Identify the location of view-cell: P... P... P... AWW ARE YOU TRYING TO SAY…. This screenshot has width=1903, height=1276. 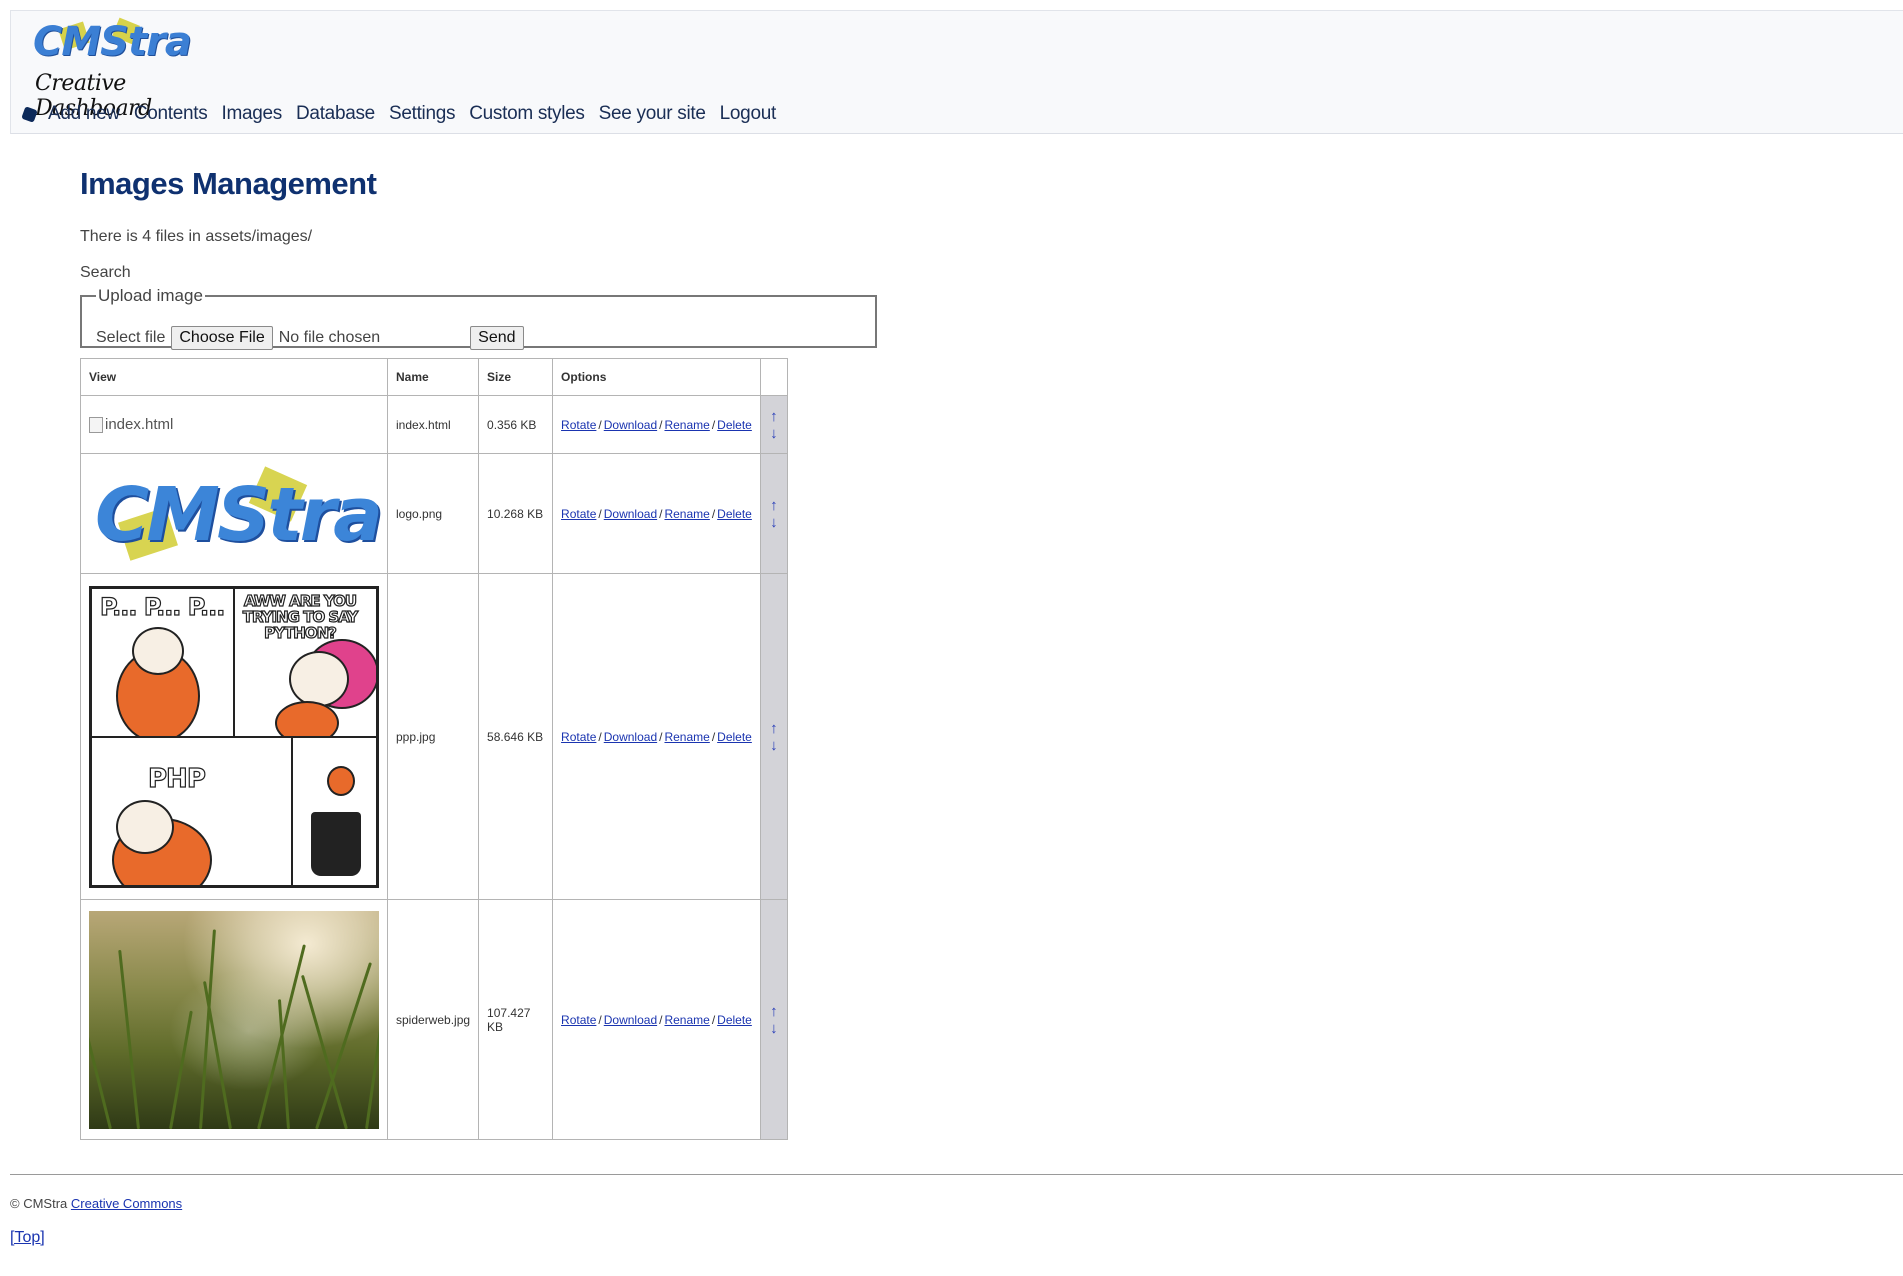
(234, 736).